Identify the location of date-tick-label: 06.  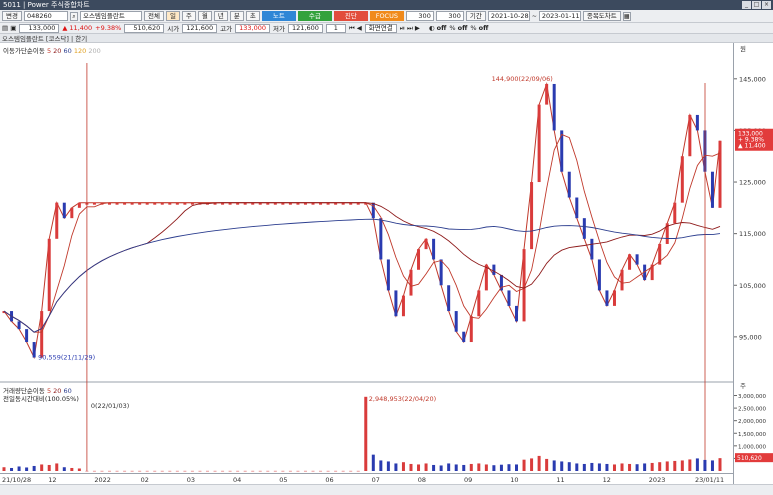
(329, 480).